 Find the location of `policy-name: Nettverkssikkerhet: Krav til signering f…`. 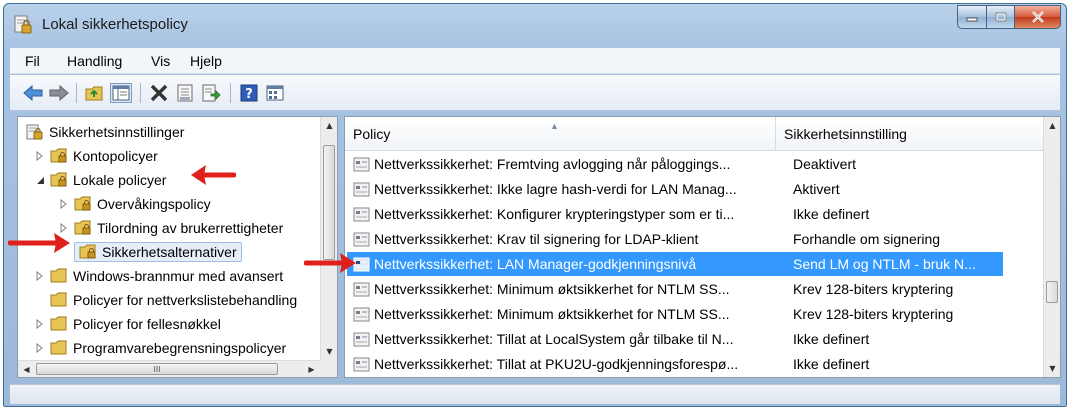

policy-name: Nettverkssikkerhet: Krav til signering f… is located at coordinates (536, 239).